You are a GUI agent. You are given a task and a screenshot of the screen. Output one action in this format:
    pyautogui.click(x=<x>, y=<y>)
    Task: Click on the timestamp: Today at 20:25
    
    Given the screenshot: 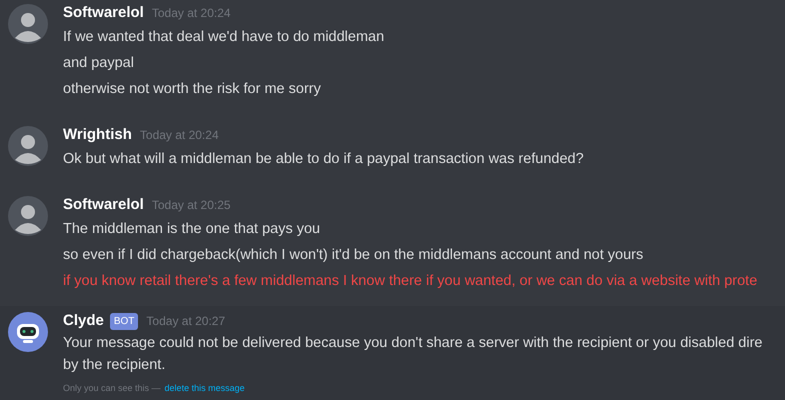 What is the action you would take?
    pyautogui.click(x=191, y=205)
    